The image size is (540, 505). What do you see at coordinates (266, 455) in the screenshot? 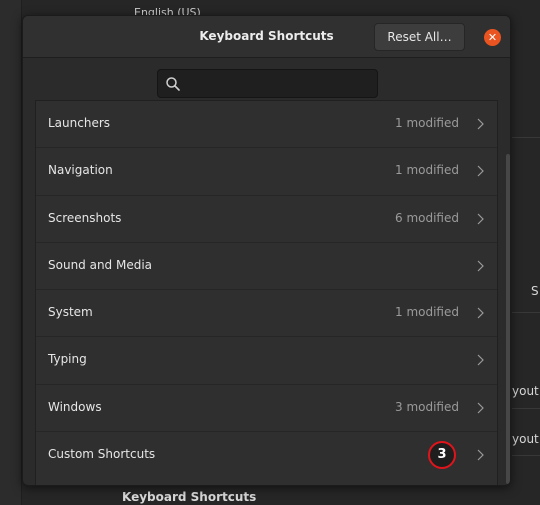
I see `category-row-custom-shortcuts: Custom Shortcuts 3` at bounding box center [266, 455].